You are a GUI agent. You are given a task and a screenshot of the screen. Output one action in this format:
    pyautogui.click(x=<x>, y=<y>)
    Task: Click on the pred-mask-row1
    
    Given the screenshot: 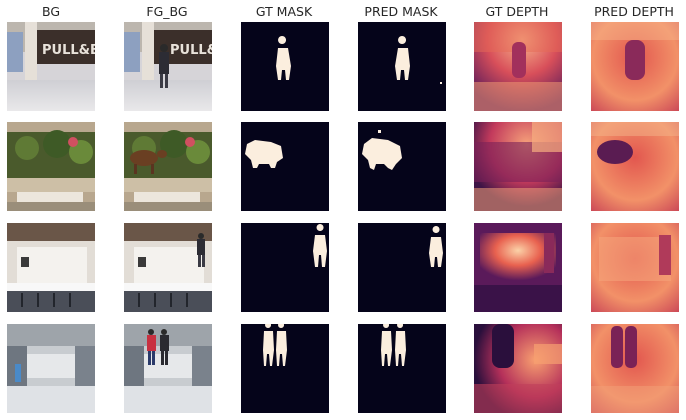 What is the action you would take?
    pyautogui.click(x=402, y=66)
    